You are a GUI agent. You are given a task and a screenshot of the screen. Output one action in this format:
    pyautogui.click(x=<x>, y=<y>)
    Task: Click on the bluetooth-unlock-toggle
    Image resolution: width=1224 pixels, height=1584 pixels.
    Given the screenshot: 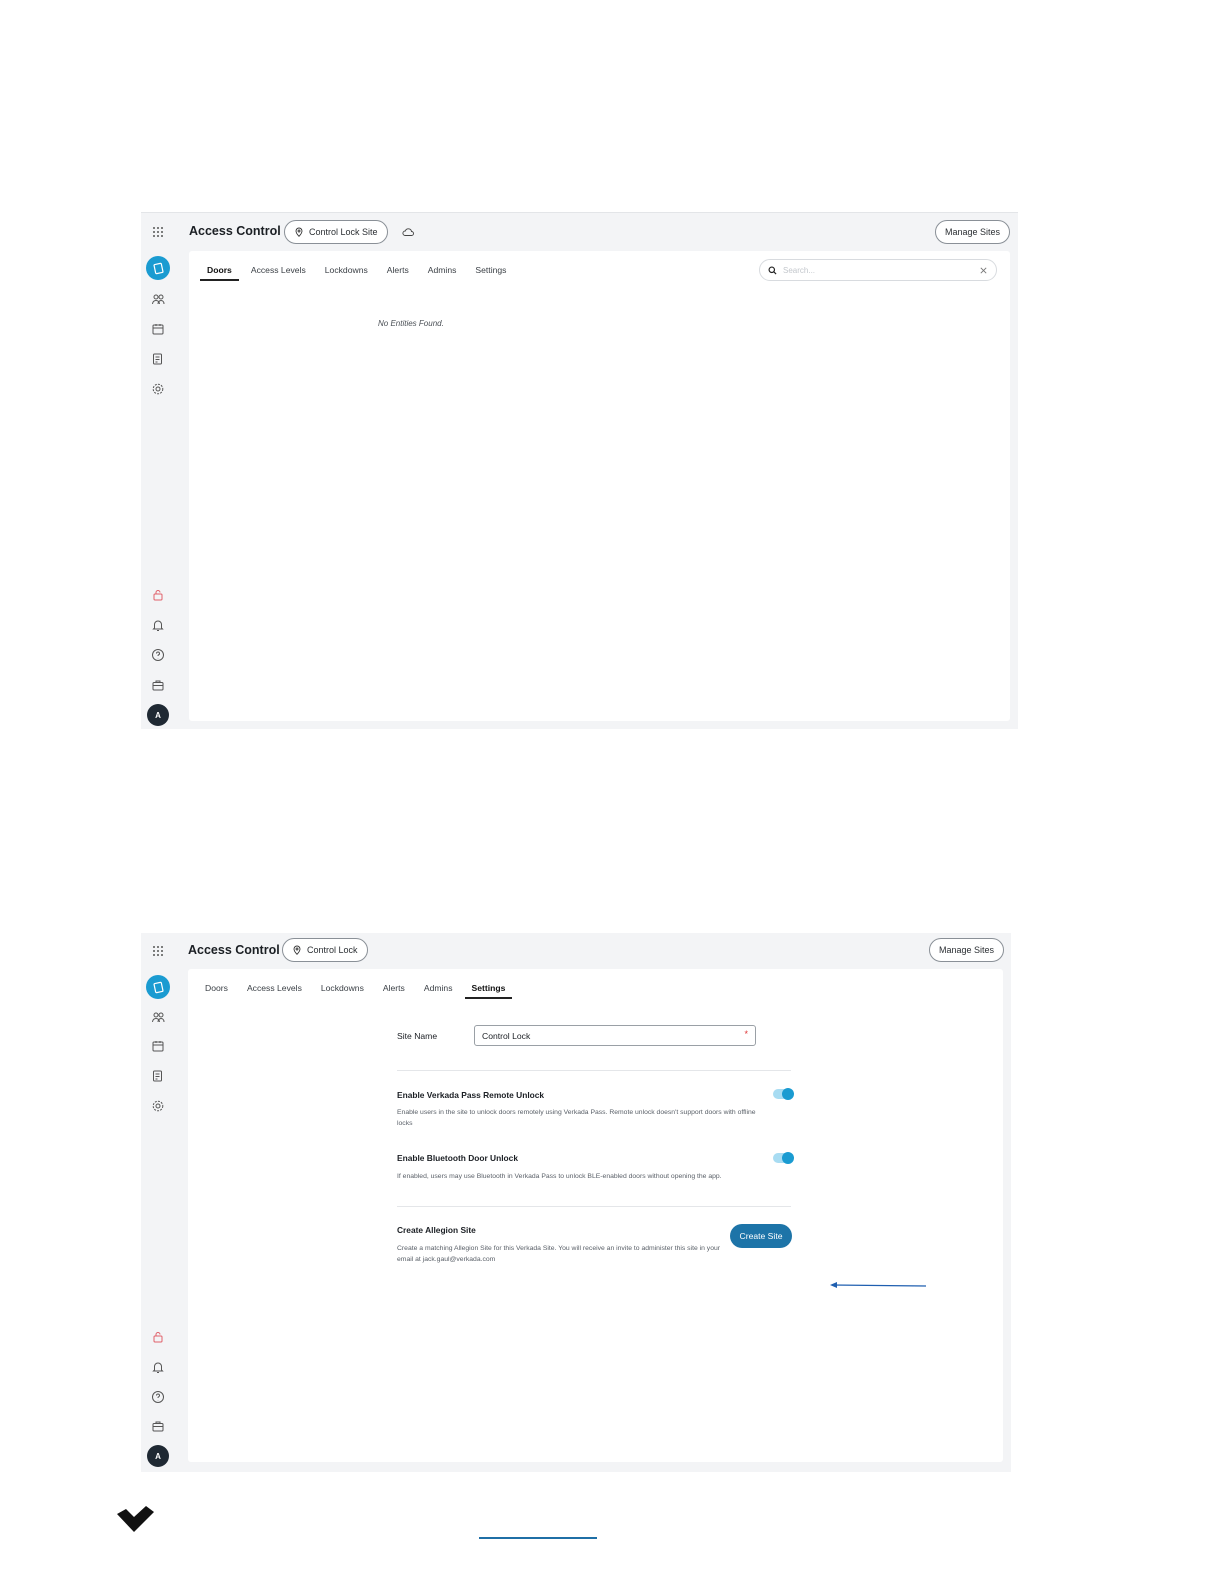 What is the action you would take?
    pyautogui.click(x=783, y=1158)
    